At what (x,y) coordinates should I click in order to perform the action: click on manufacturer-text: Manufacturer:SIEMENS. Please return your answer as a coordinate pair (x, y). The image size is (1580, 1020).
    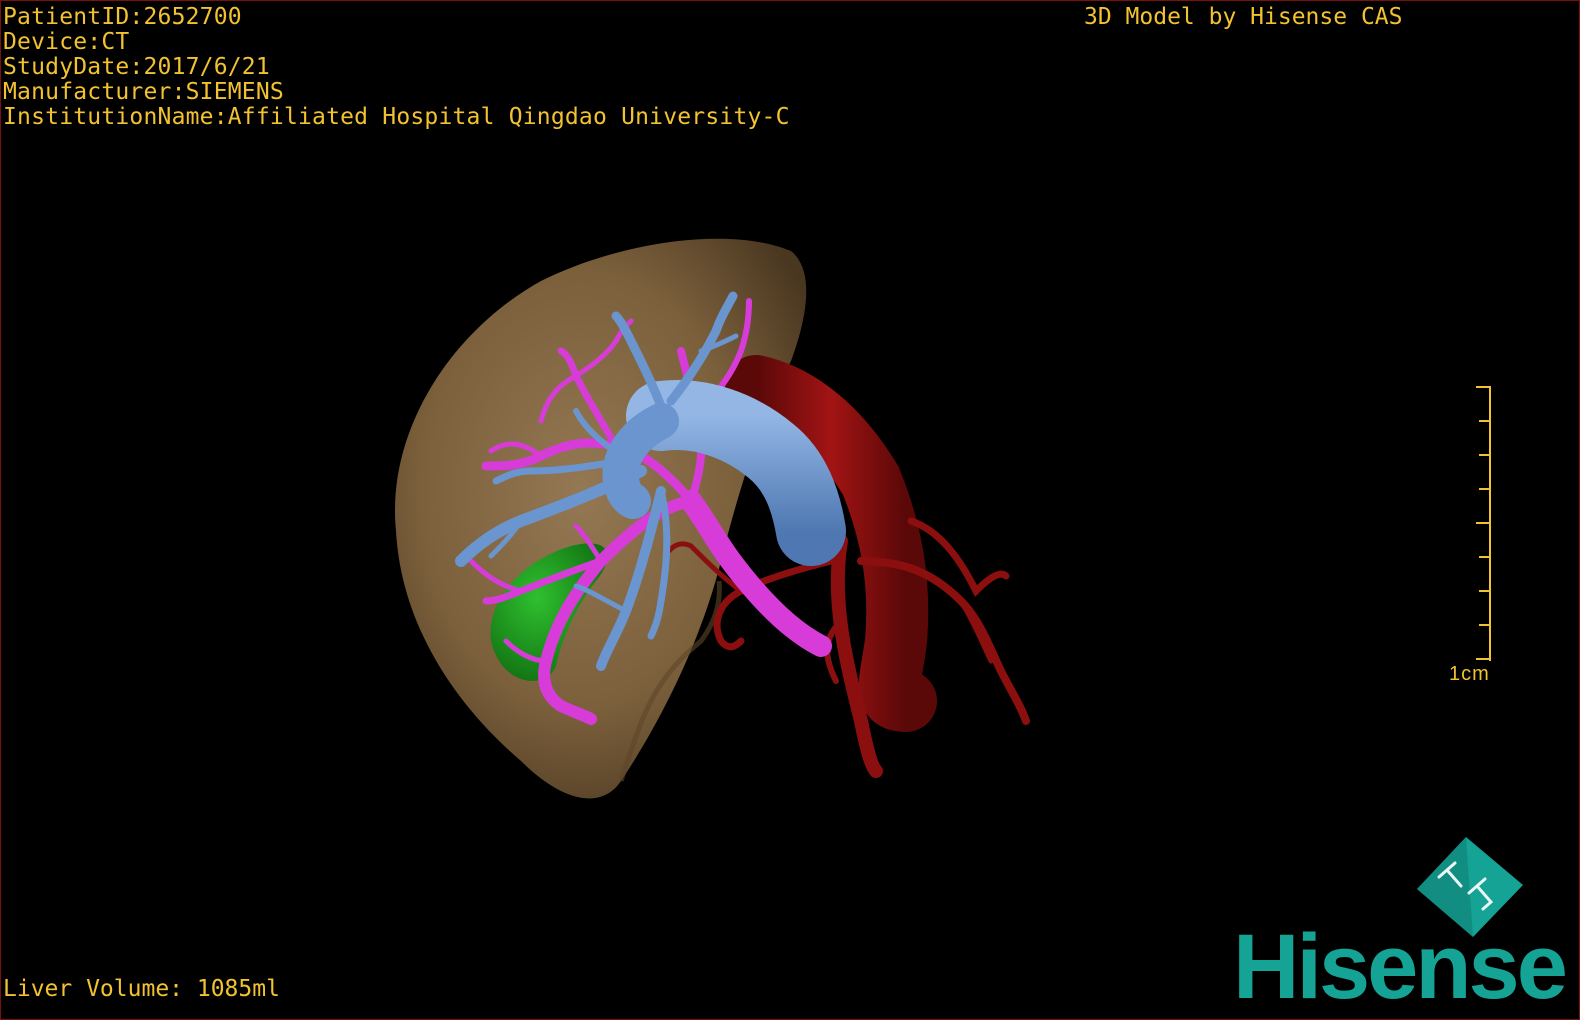
    Looking at the image, I should click on (143, 92).